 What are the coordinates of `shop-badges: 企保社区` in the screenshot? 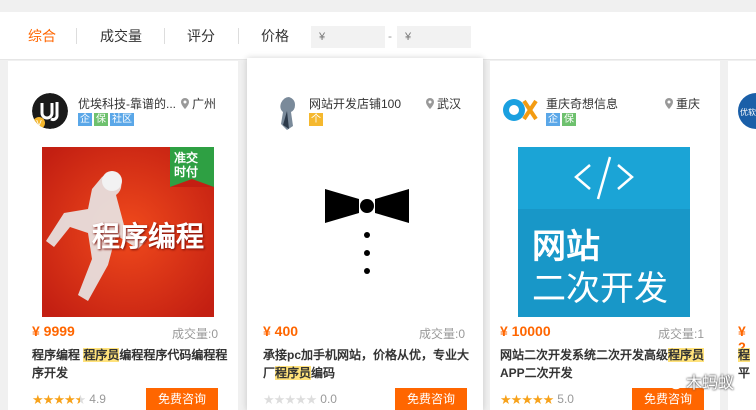 It's located at (107, 120).